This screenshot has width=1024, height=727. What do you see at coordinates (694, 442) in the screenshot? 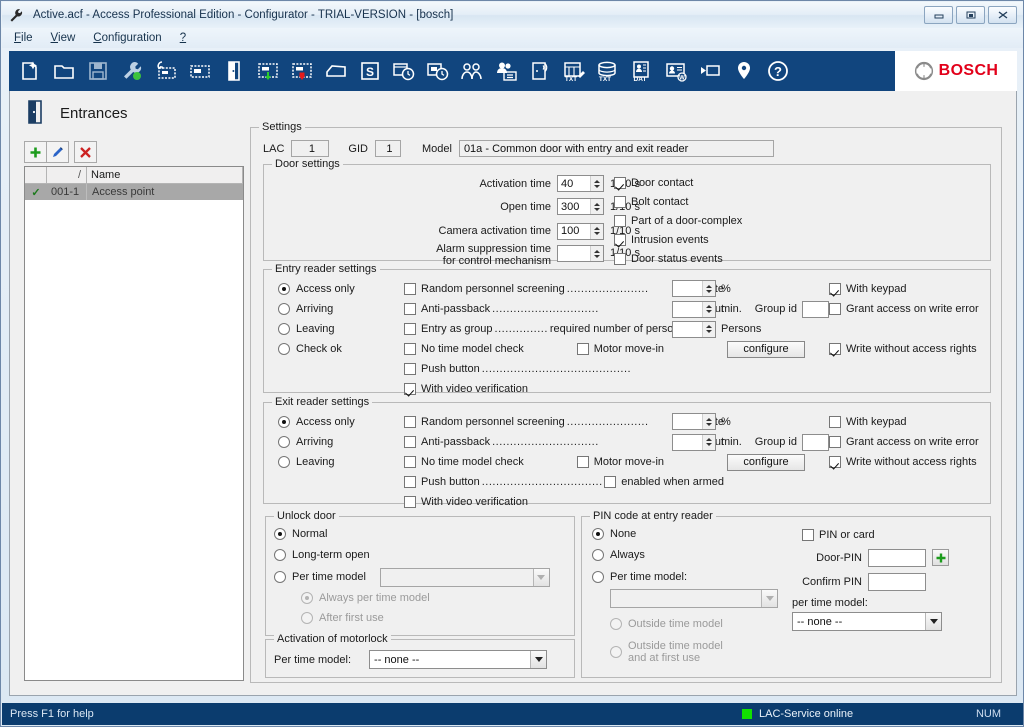
I see `exit-timeout-spinner` at bounding box center [694, 442].